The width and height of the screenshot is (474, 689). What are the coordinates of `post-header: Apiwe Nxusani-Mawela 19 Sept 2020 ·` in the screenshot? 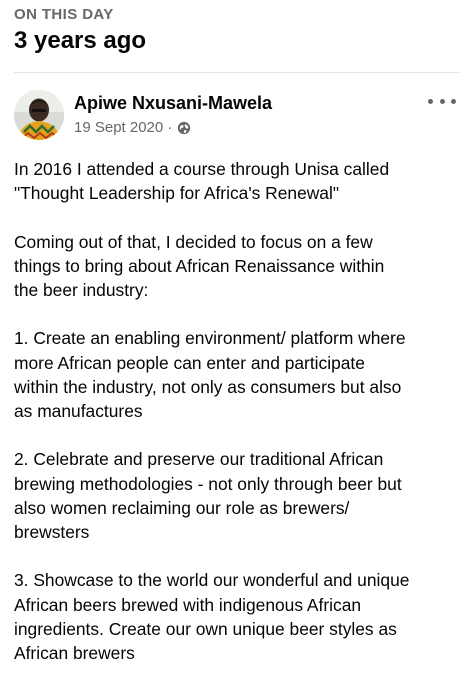 It's located at (237, 116).